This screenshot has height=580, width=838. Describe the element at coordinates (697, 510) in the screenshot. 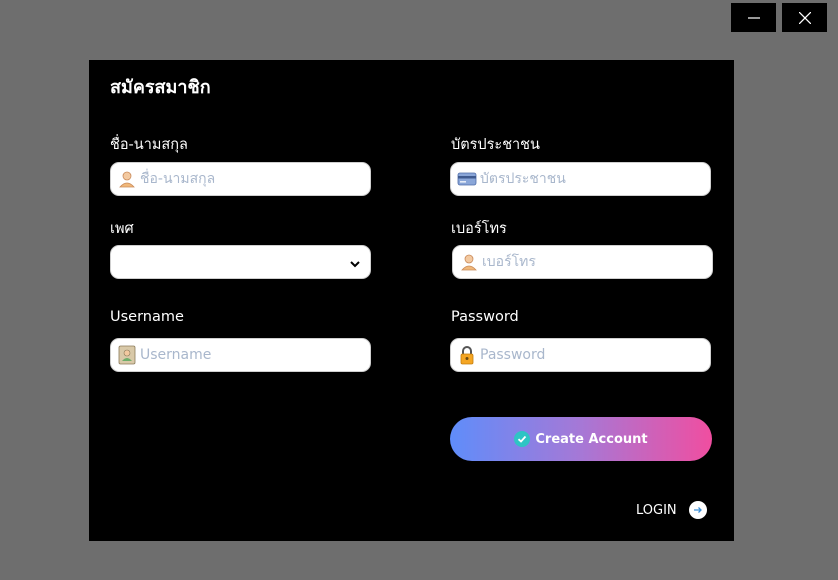

I see `arrow-right-circle-icon` at that location.